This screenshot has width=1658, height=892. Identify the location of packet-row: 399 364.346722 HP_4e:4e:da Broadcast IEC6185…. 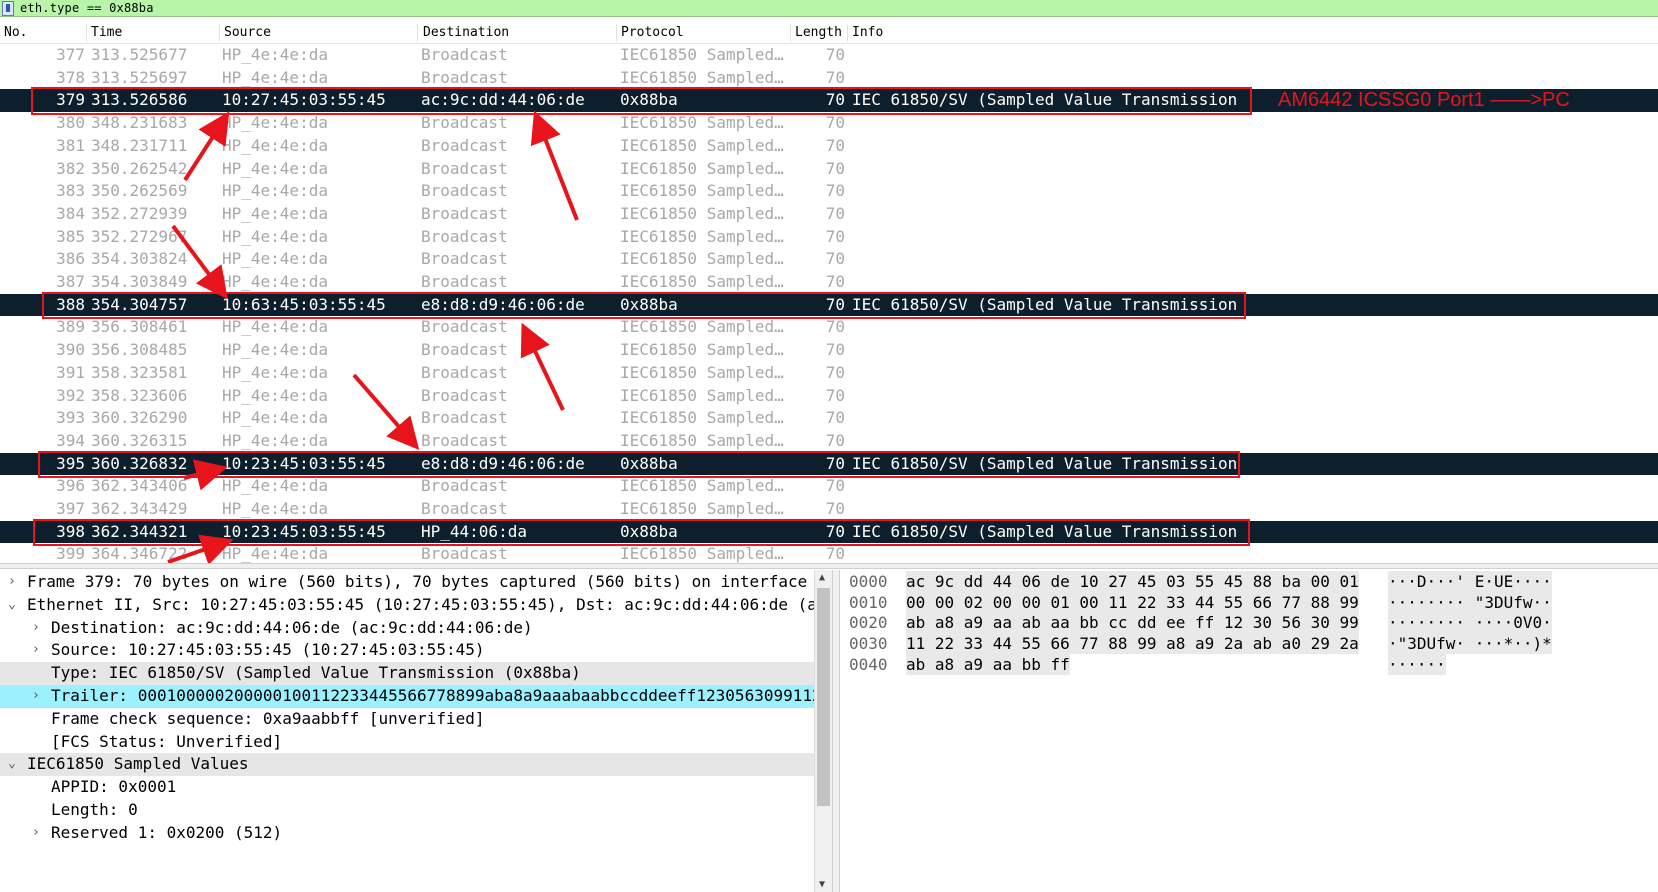
(829, 553).